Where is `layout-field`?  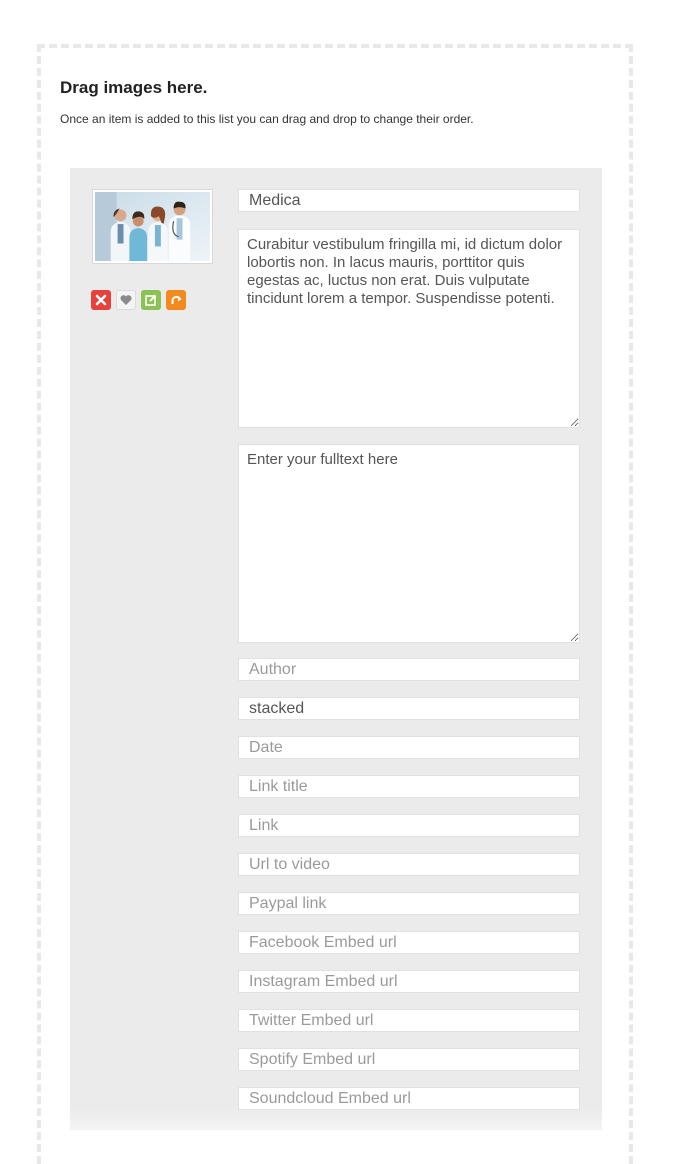
layout-field is located at coordinates (409, 708).